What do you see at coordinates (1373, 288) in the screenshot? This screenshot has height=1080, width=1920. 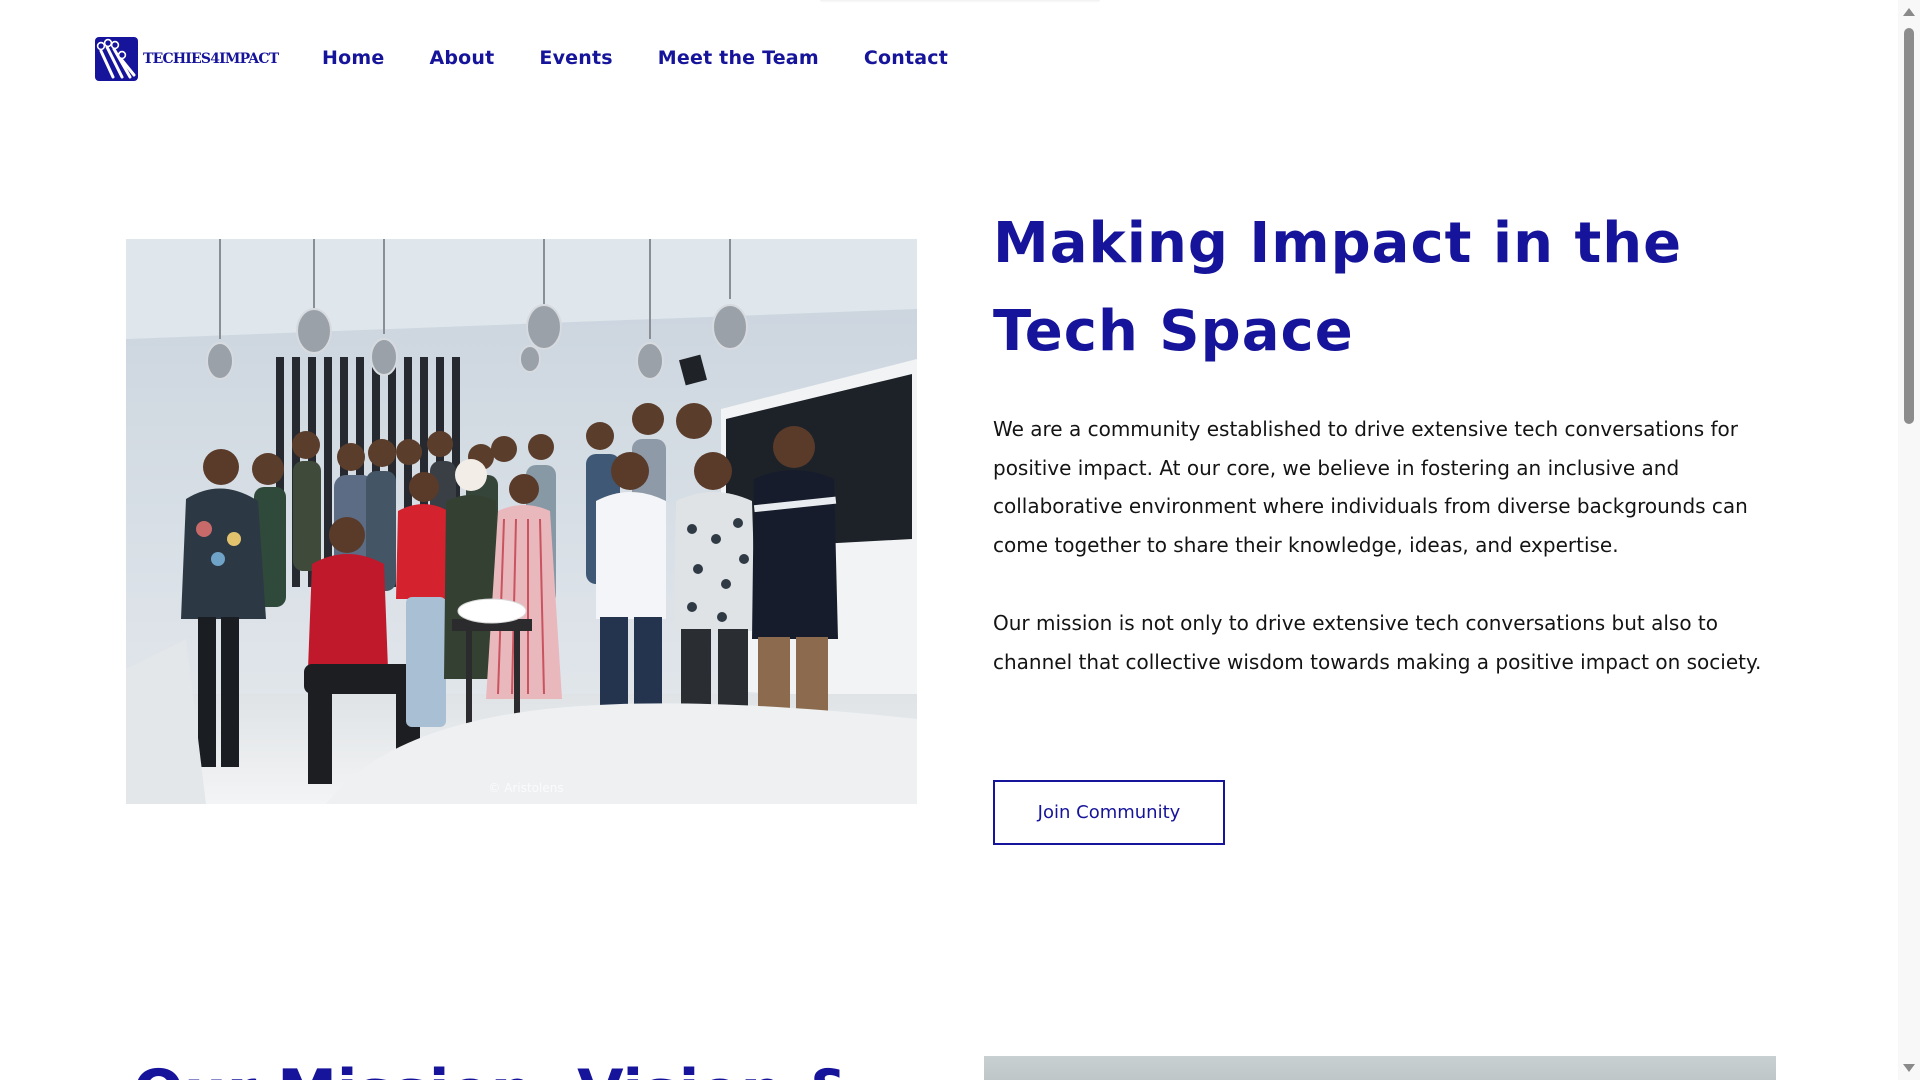 I see `hero-title: Making Impact in the Tech Space` at bounding box center [1373, 288].